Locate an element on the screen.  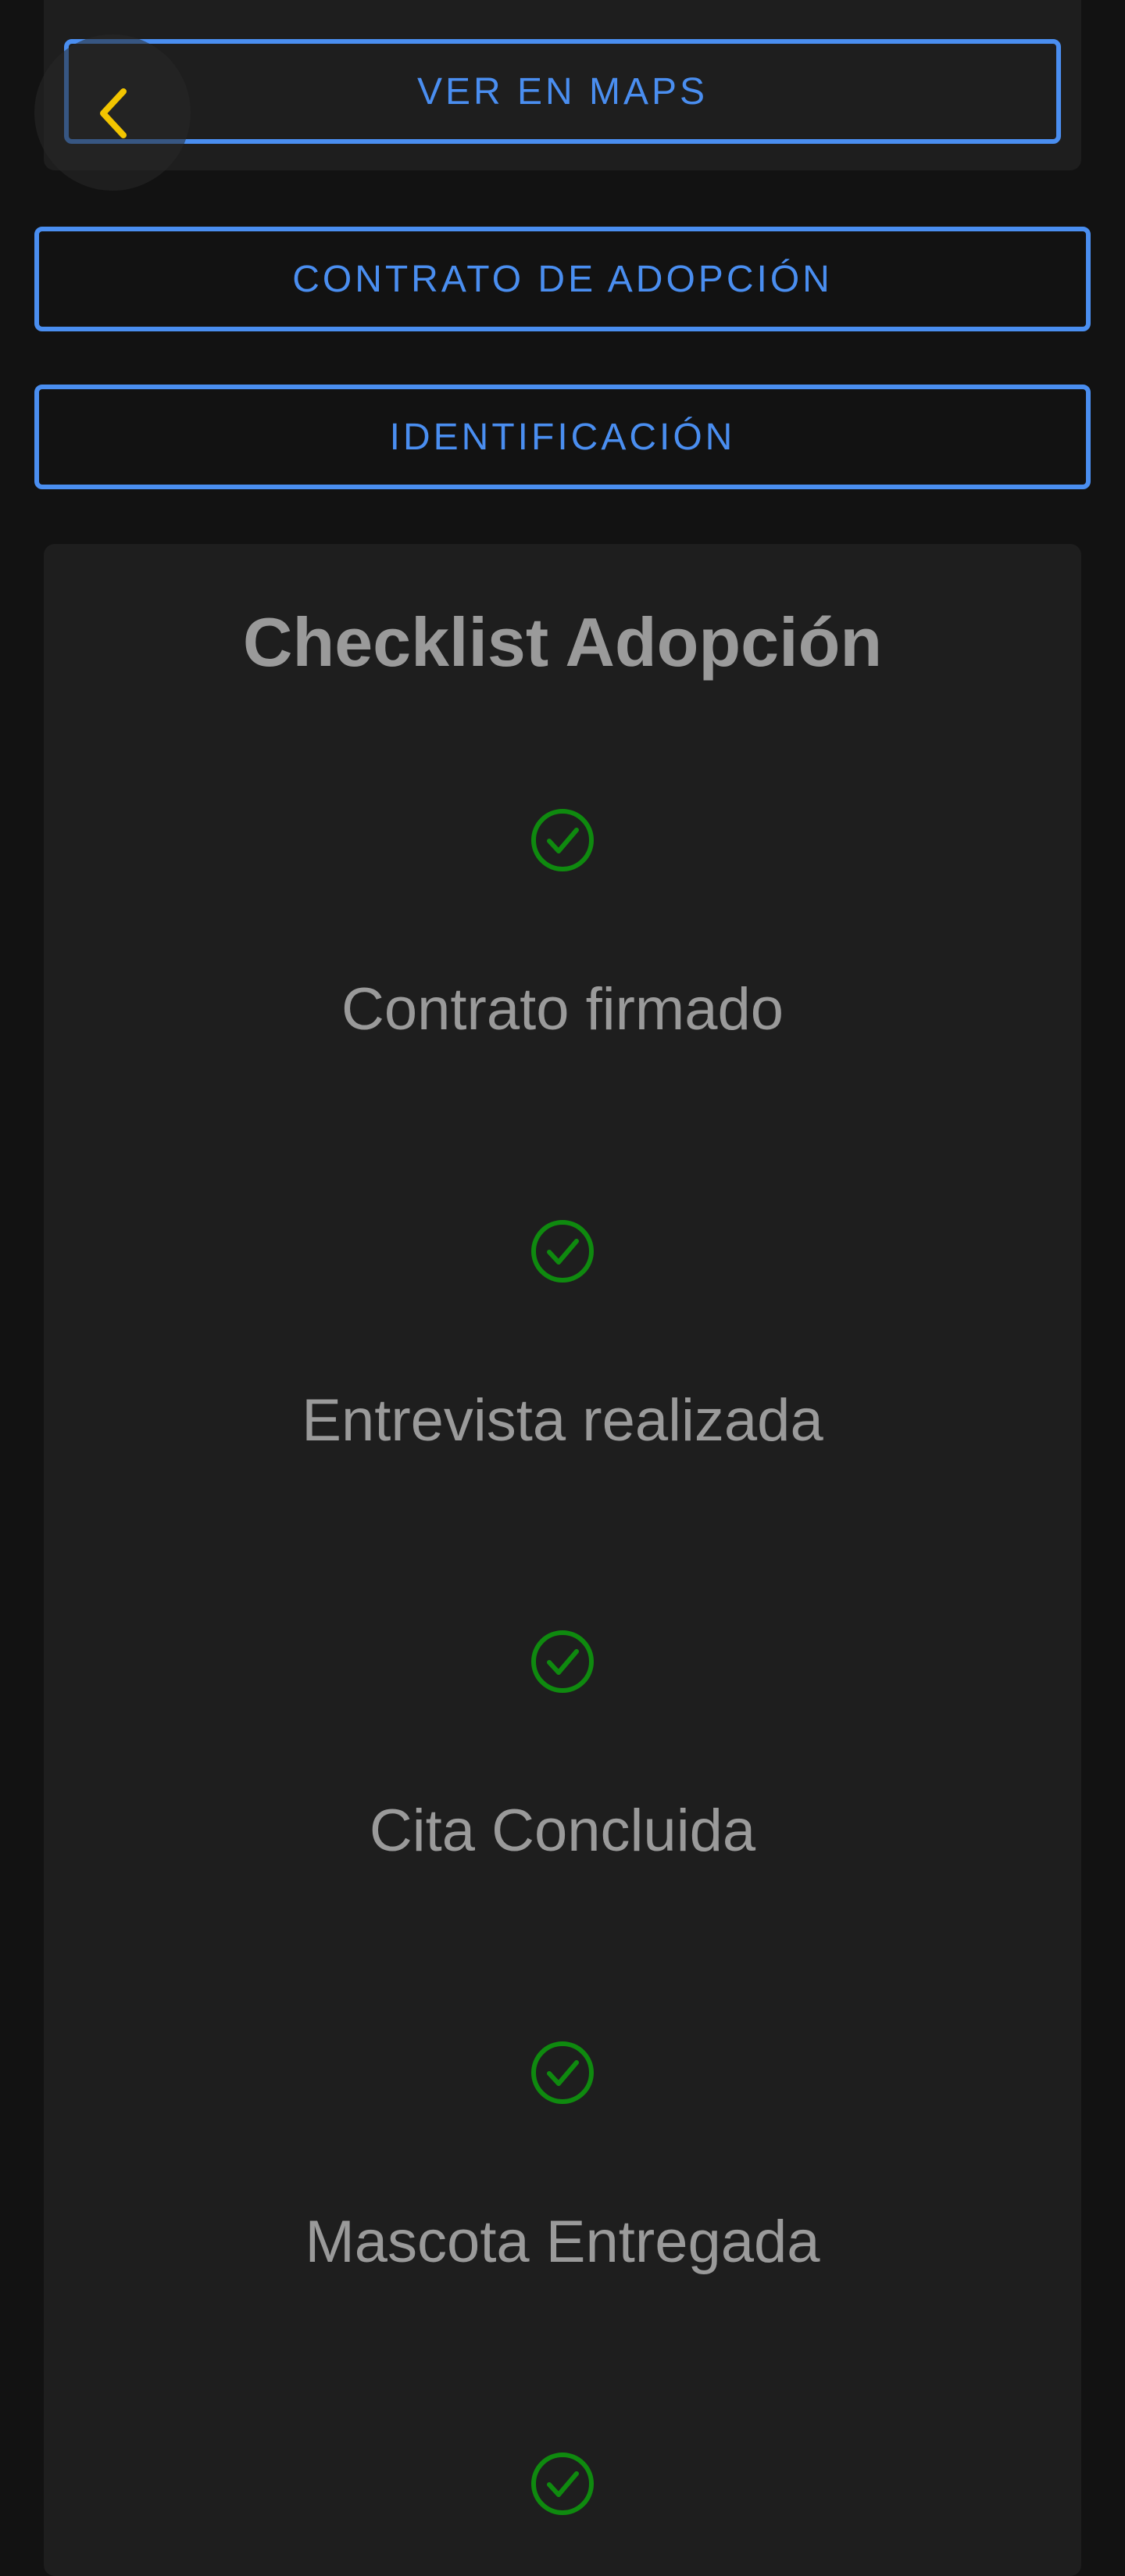
back-button is located at coordinates (112, 112).